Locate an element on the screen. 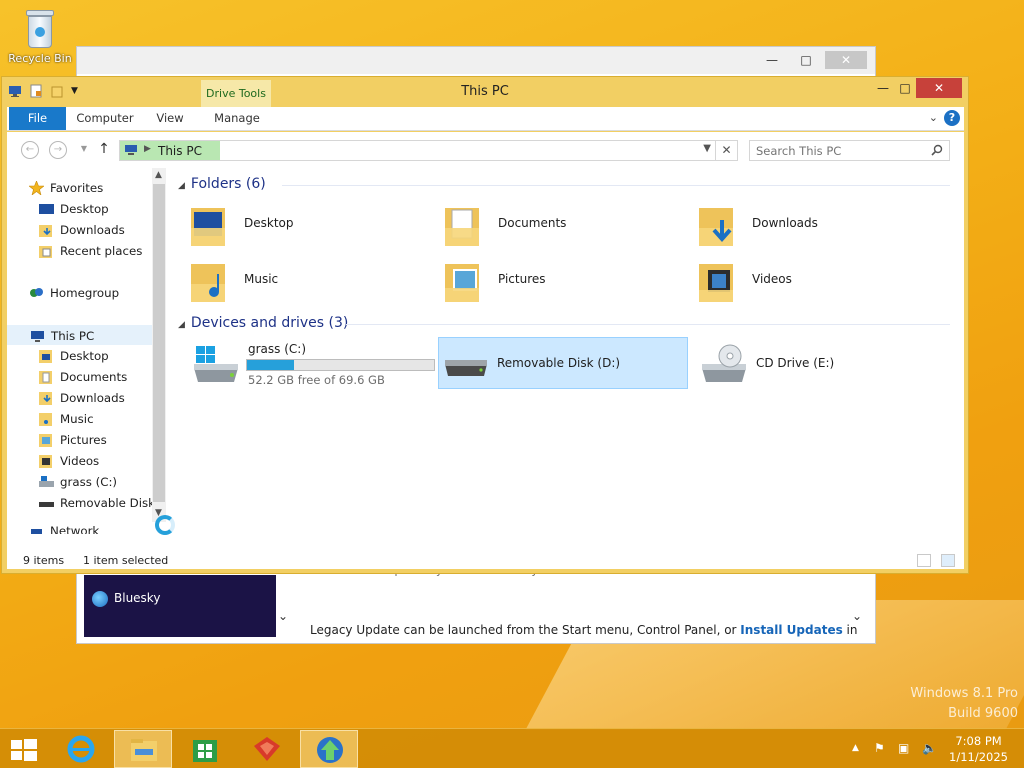  drive-d: Removable Disk (D:) is located at coordinates (563, 363).